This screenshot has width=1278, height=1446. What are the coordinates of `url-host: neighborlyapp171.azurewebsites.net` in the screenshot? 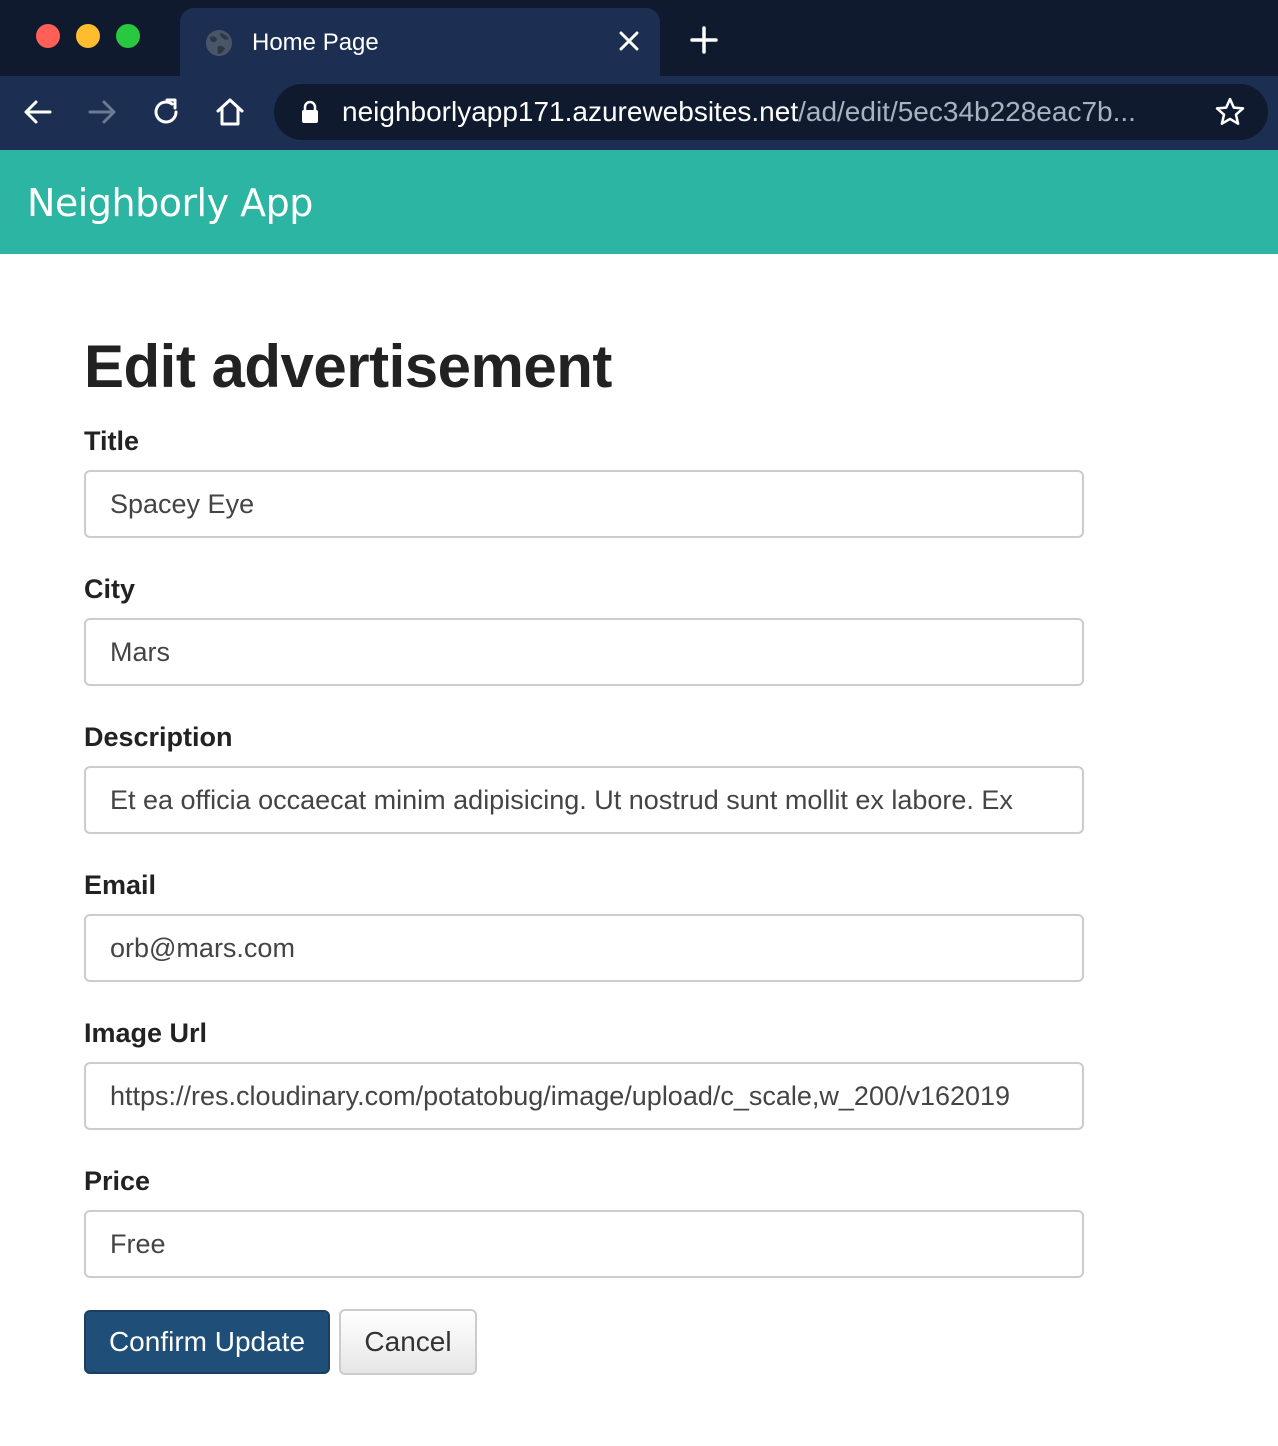 It's located at (570, 112).